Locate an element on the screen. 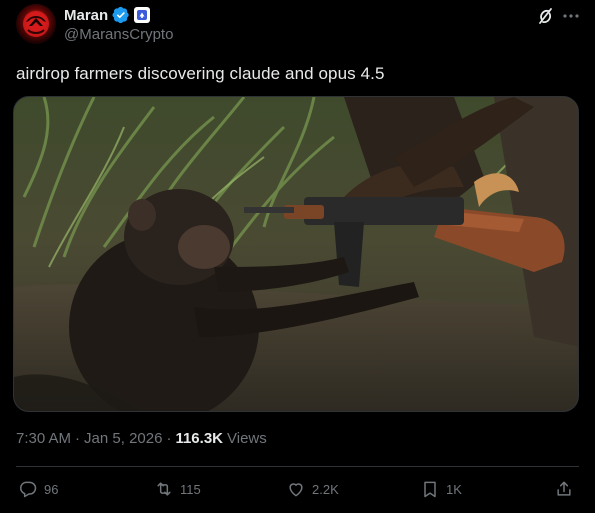 The height and width of the screenshot is (513, 595). bookmark-button: 1K is located at coordinates (441, 489).